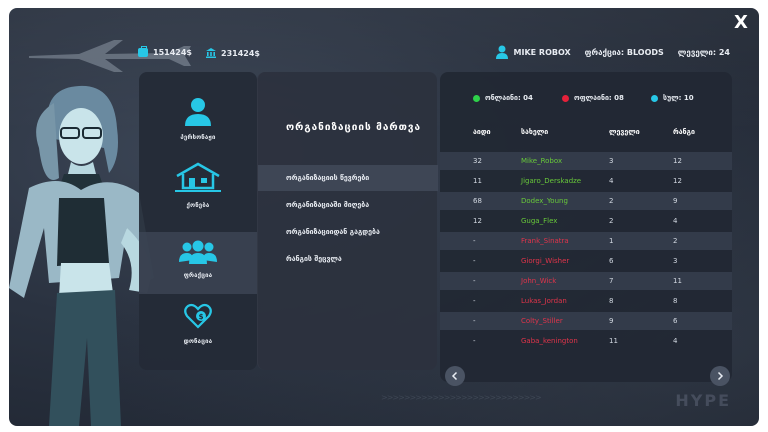 The height and width of the screenshot is (432, 768). Describe the element at coordinates (198, 331) in the screenshot. I see `nav-item-donation: $ დონაცია` at that location.